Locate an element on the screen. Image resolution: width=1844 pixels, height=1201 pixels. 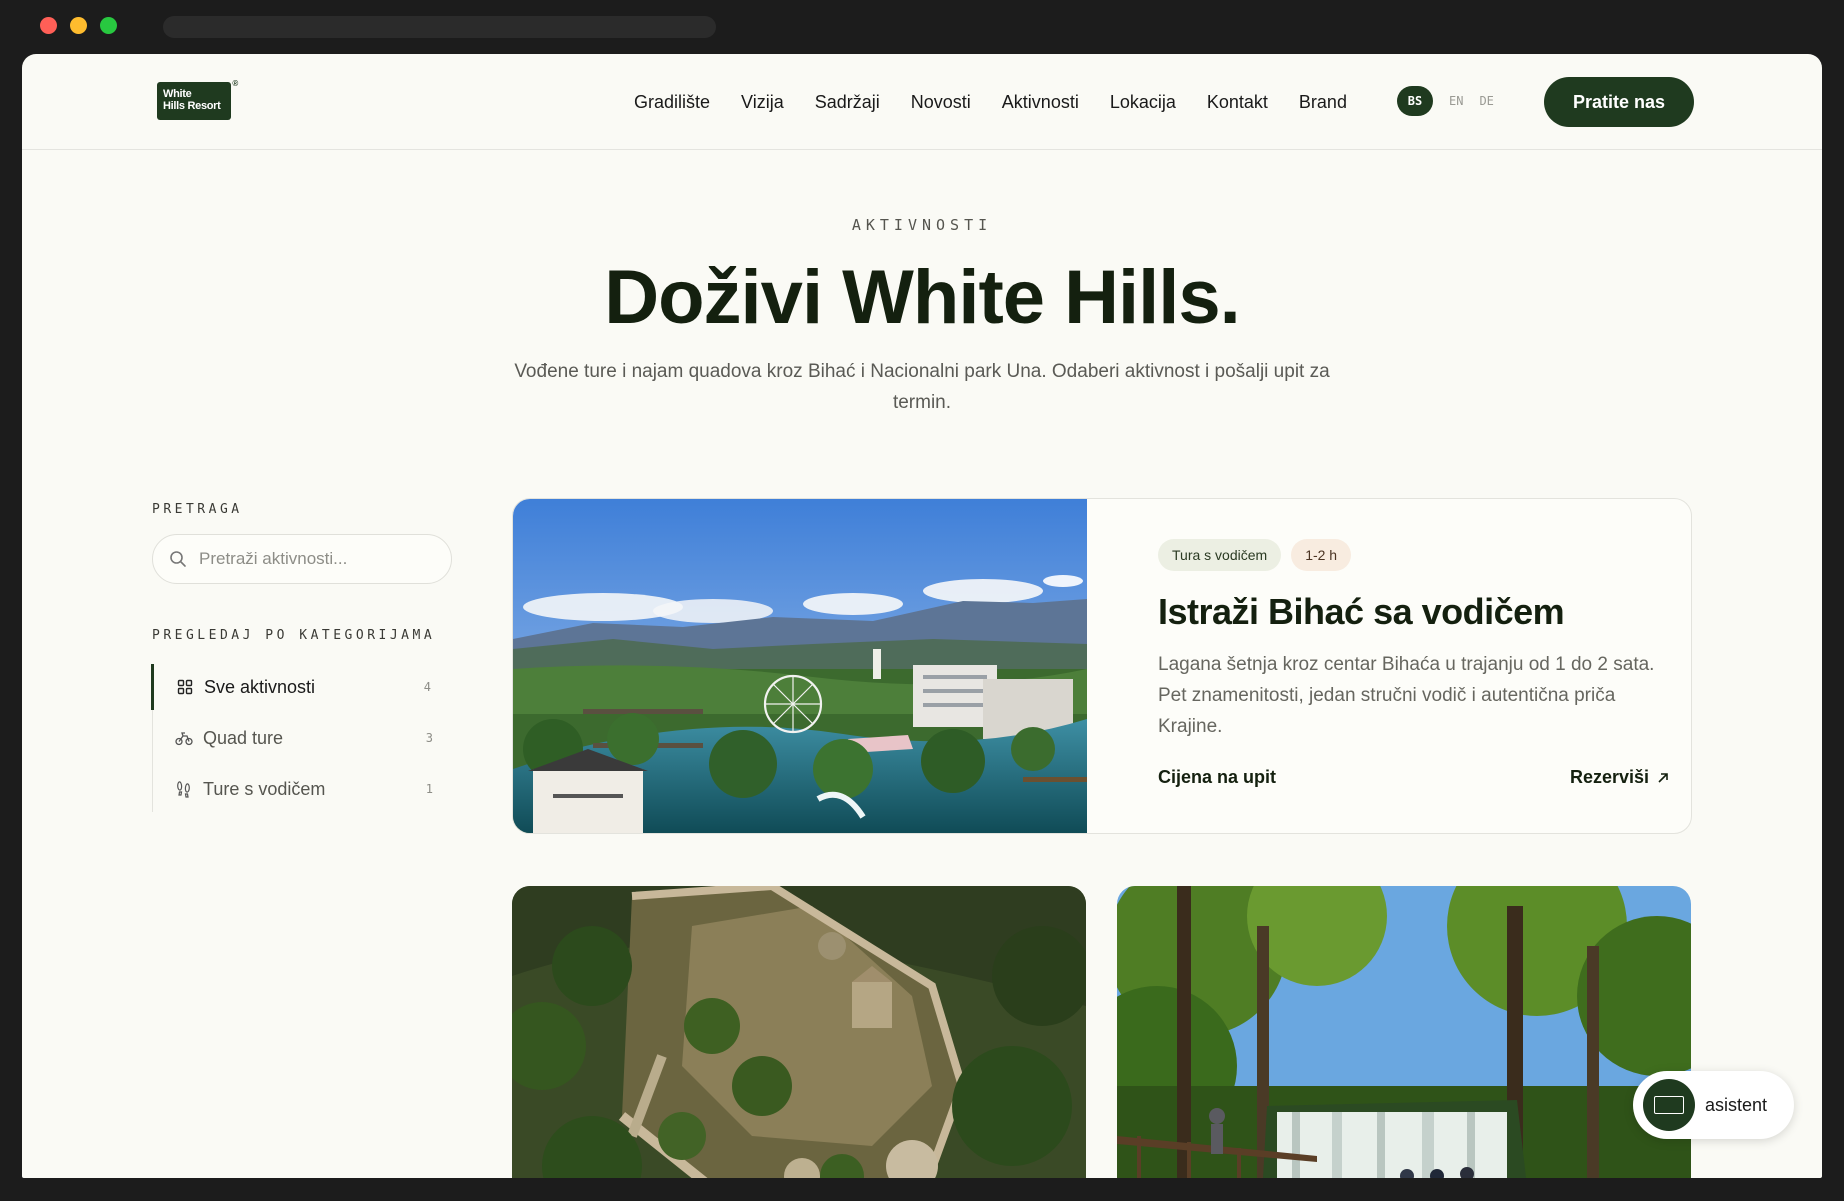
category-guided: Ture s vodičem 1 is located at coordinates (298, 789).